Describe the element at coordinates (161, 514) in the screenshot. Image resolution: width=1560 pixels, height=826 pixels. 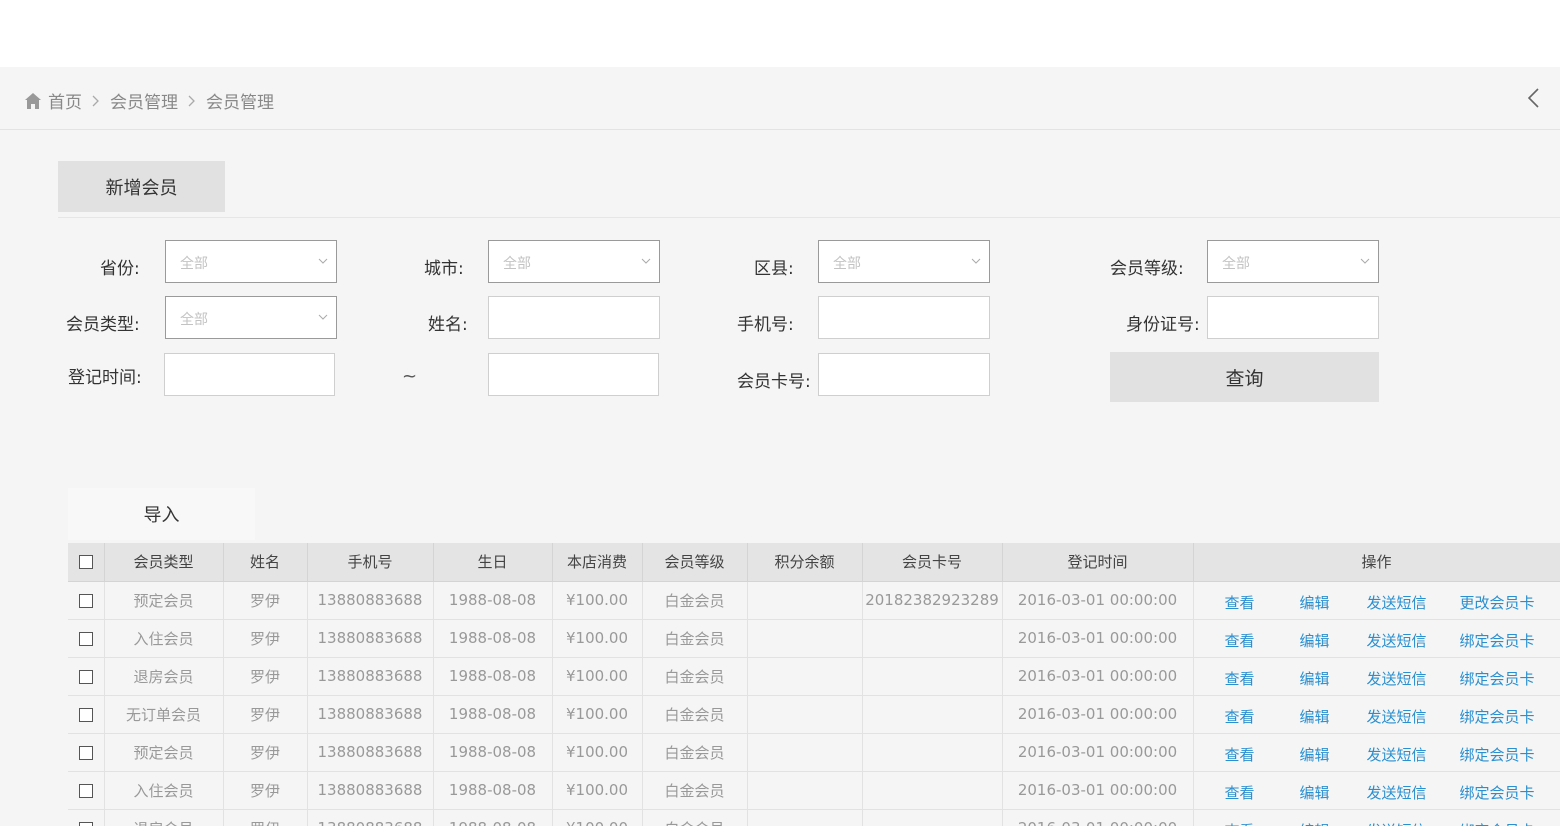
I see `import-button: 导入` at that location.